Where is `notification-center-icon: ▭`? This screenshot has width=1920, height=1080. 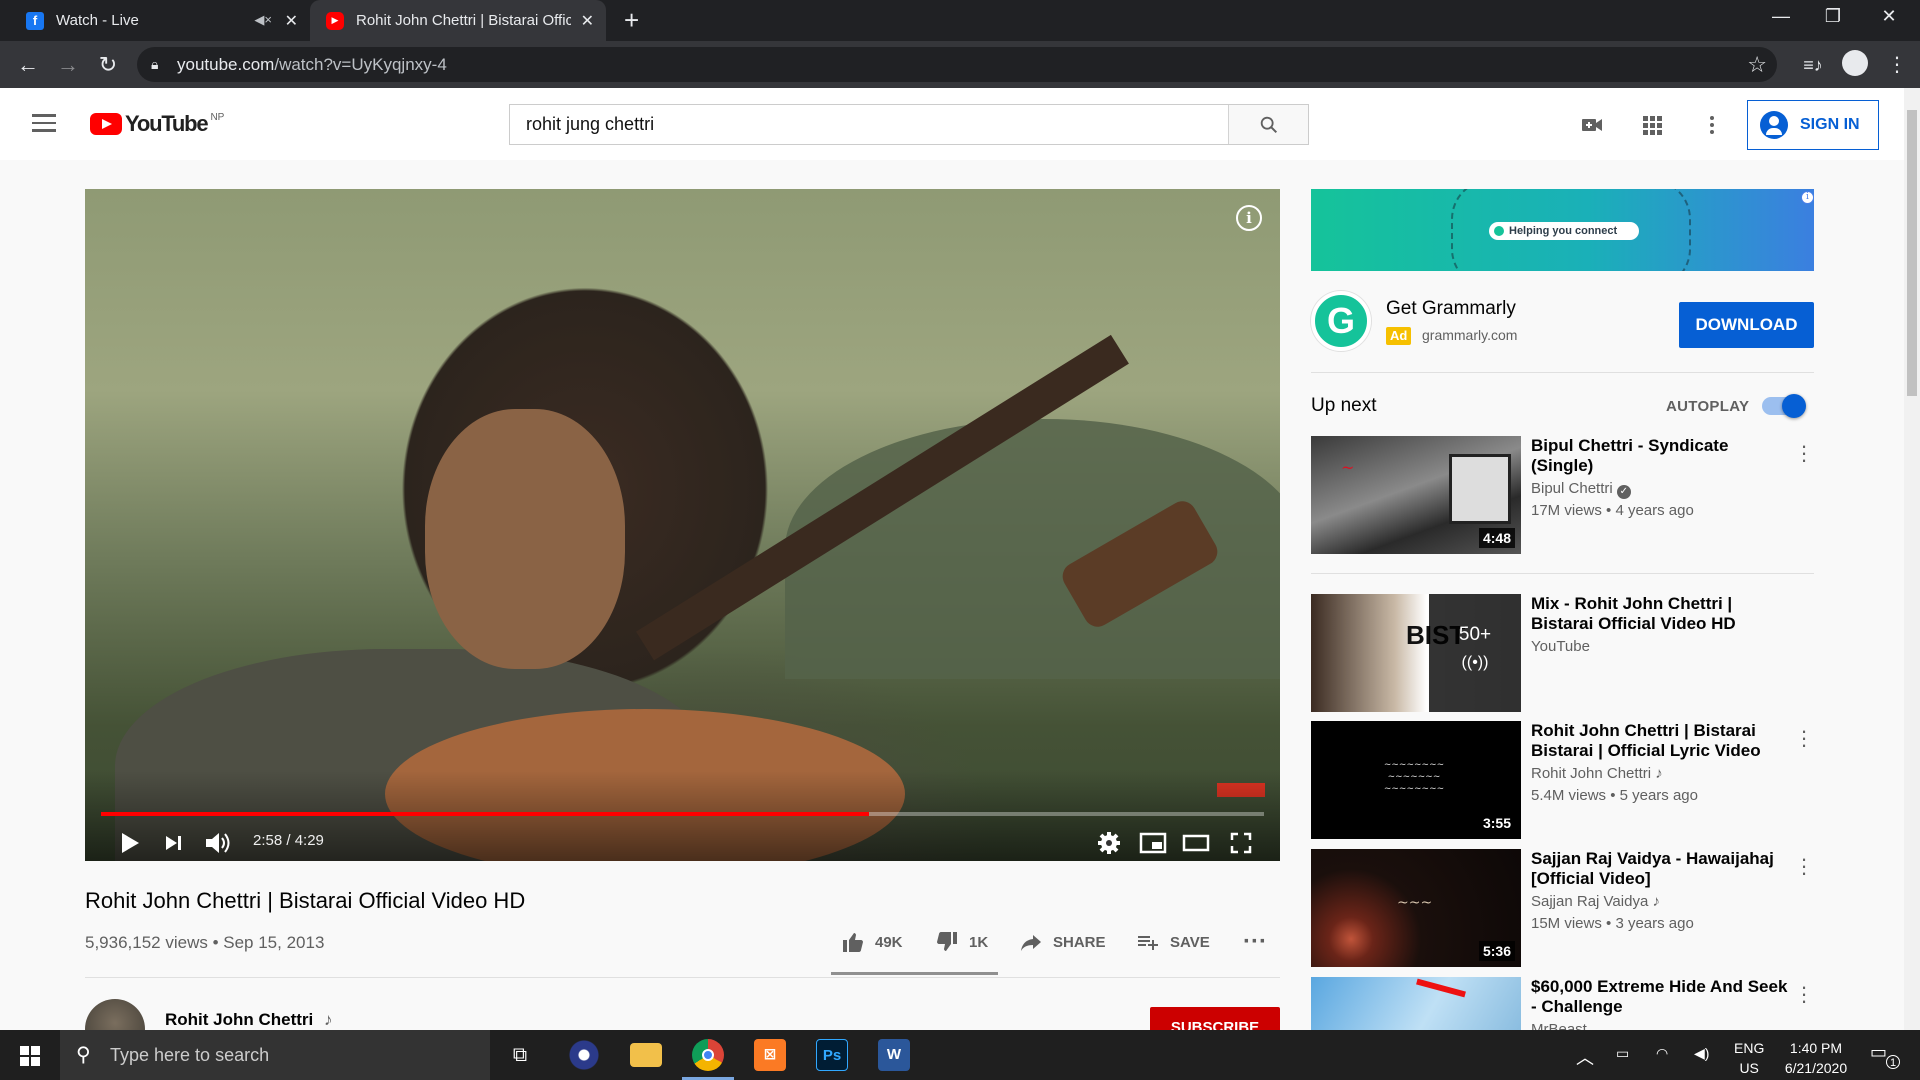
notification-center-icon: ▭ is located at coordinates (1878, 1052).